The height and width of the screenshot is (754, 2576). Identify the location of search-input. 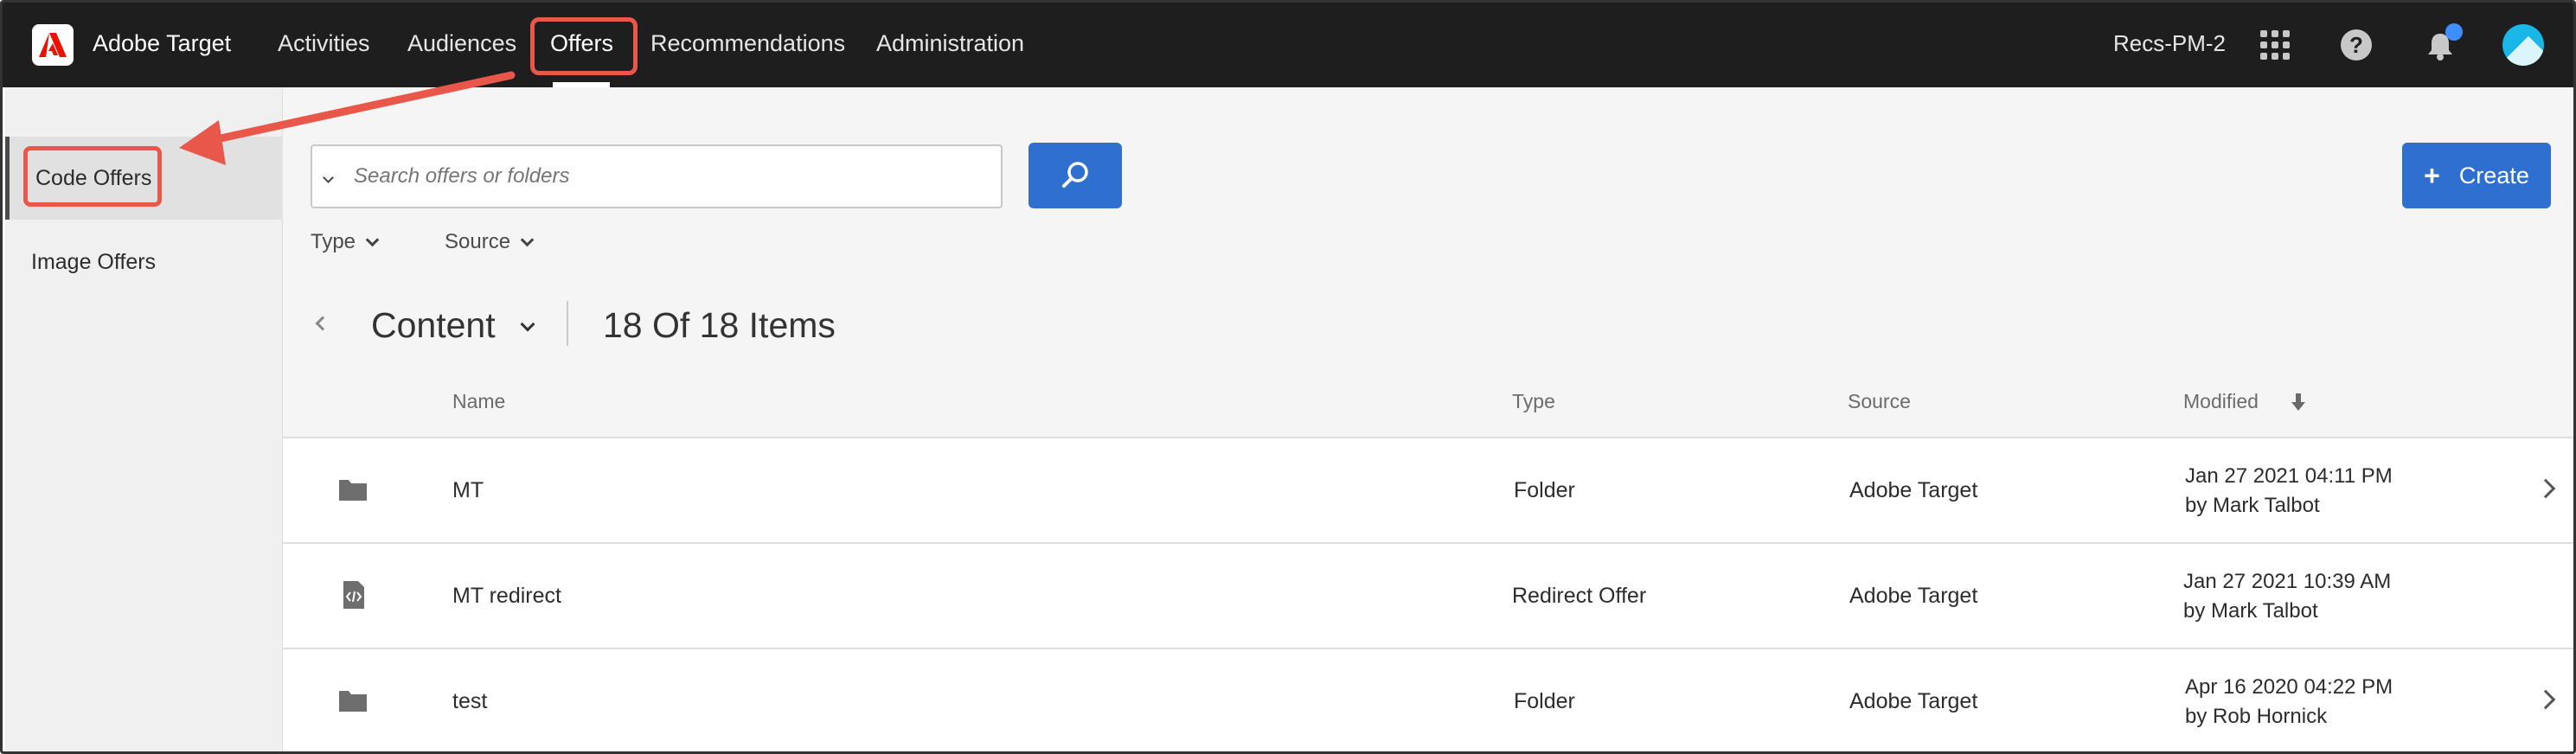
(656, 176).